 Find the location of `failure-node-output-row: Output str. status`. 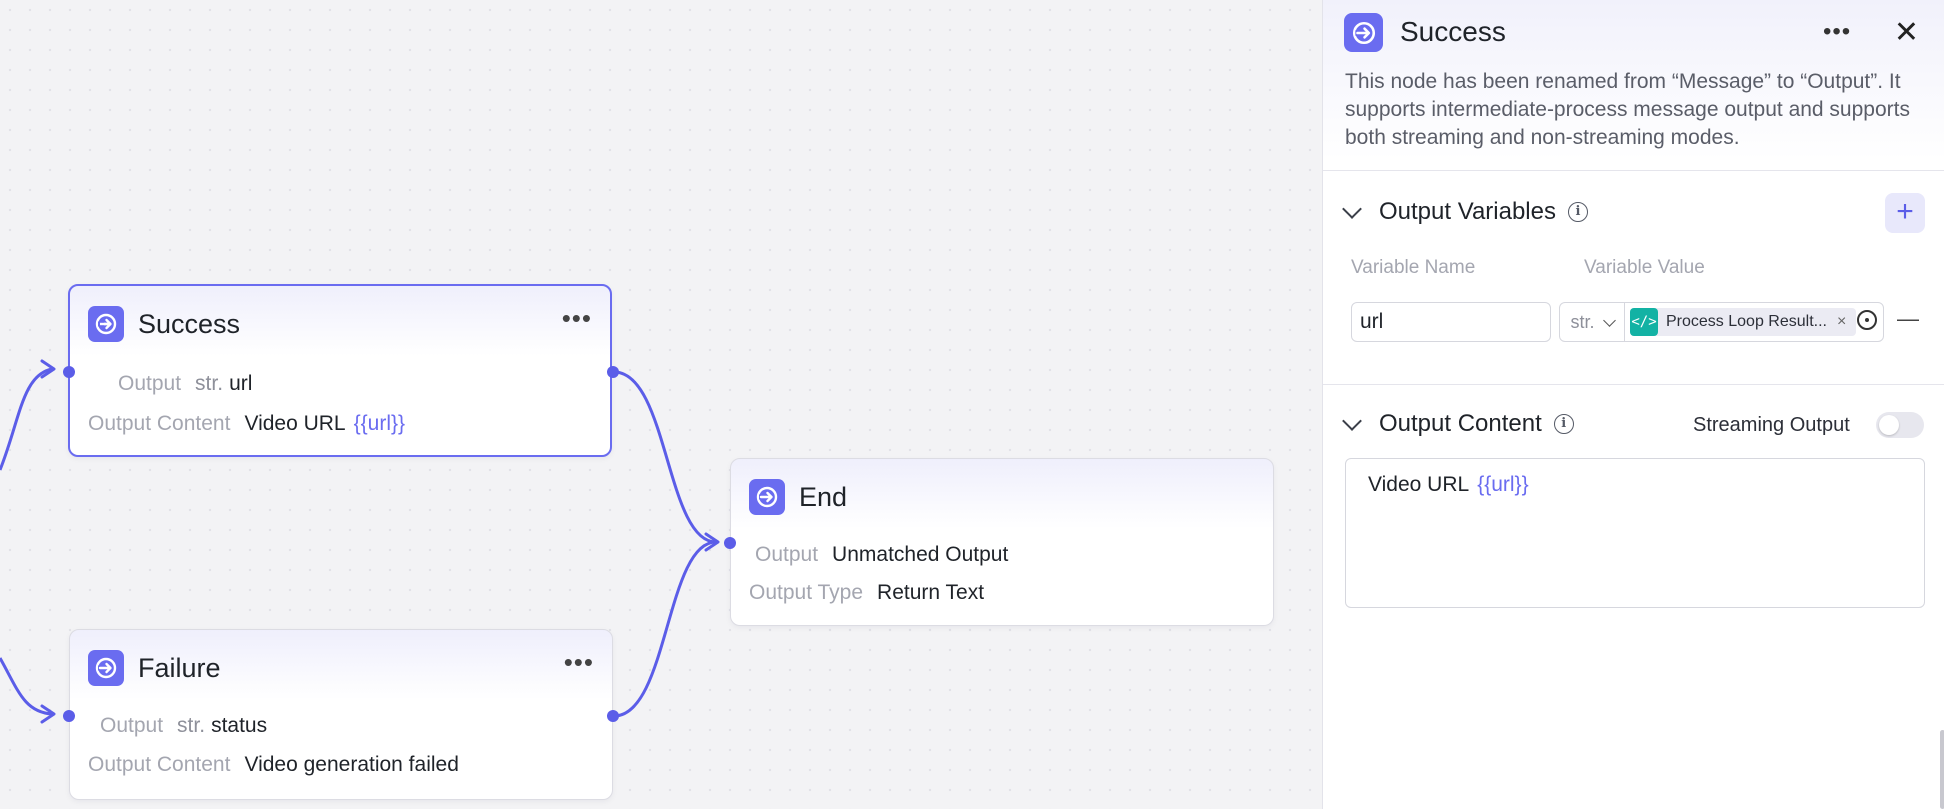

failure-node-output-row: Output str. status is located at coordinates (183, 726).